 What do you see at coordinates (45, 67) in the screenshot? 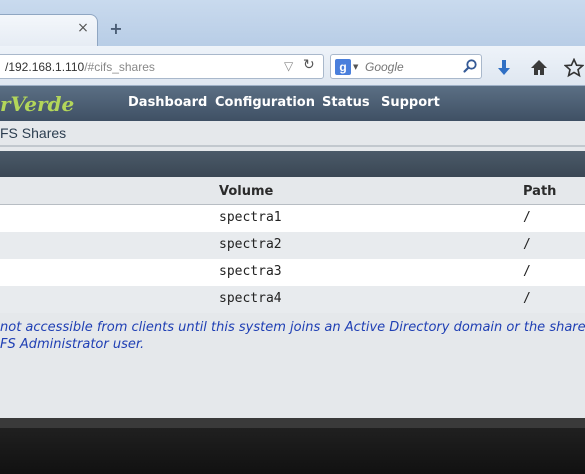
I see `url-host: /192.168.1.110` at bounding box center [45, 67].